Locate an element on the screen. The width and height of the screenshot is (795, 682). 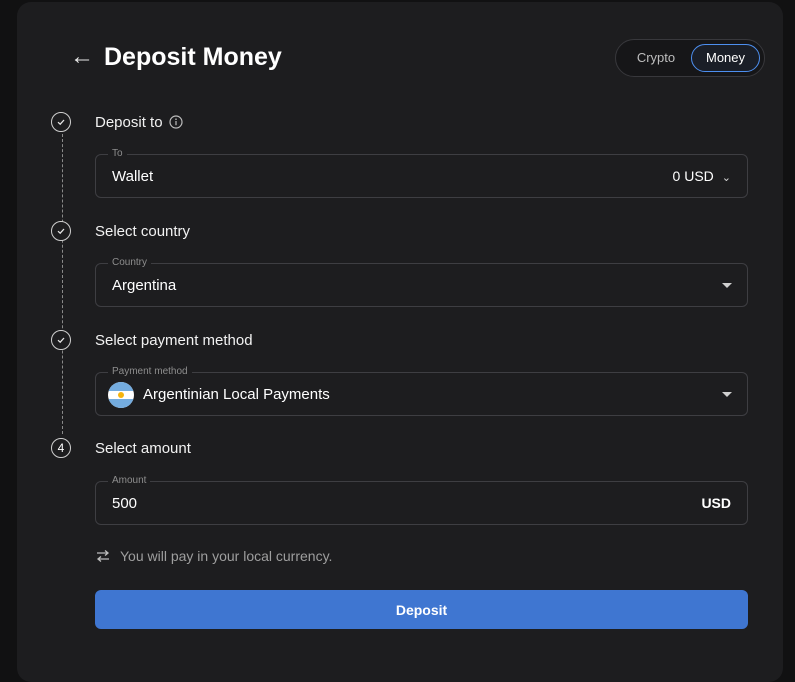
step-1-label: Deposit to is located at coordinates (139, 123).